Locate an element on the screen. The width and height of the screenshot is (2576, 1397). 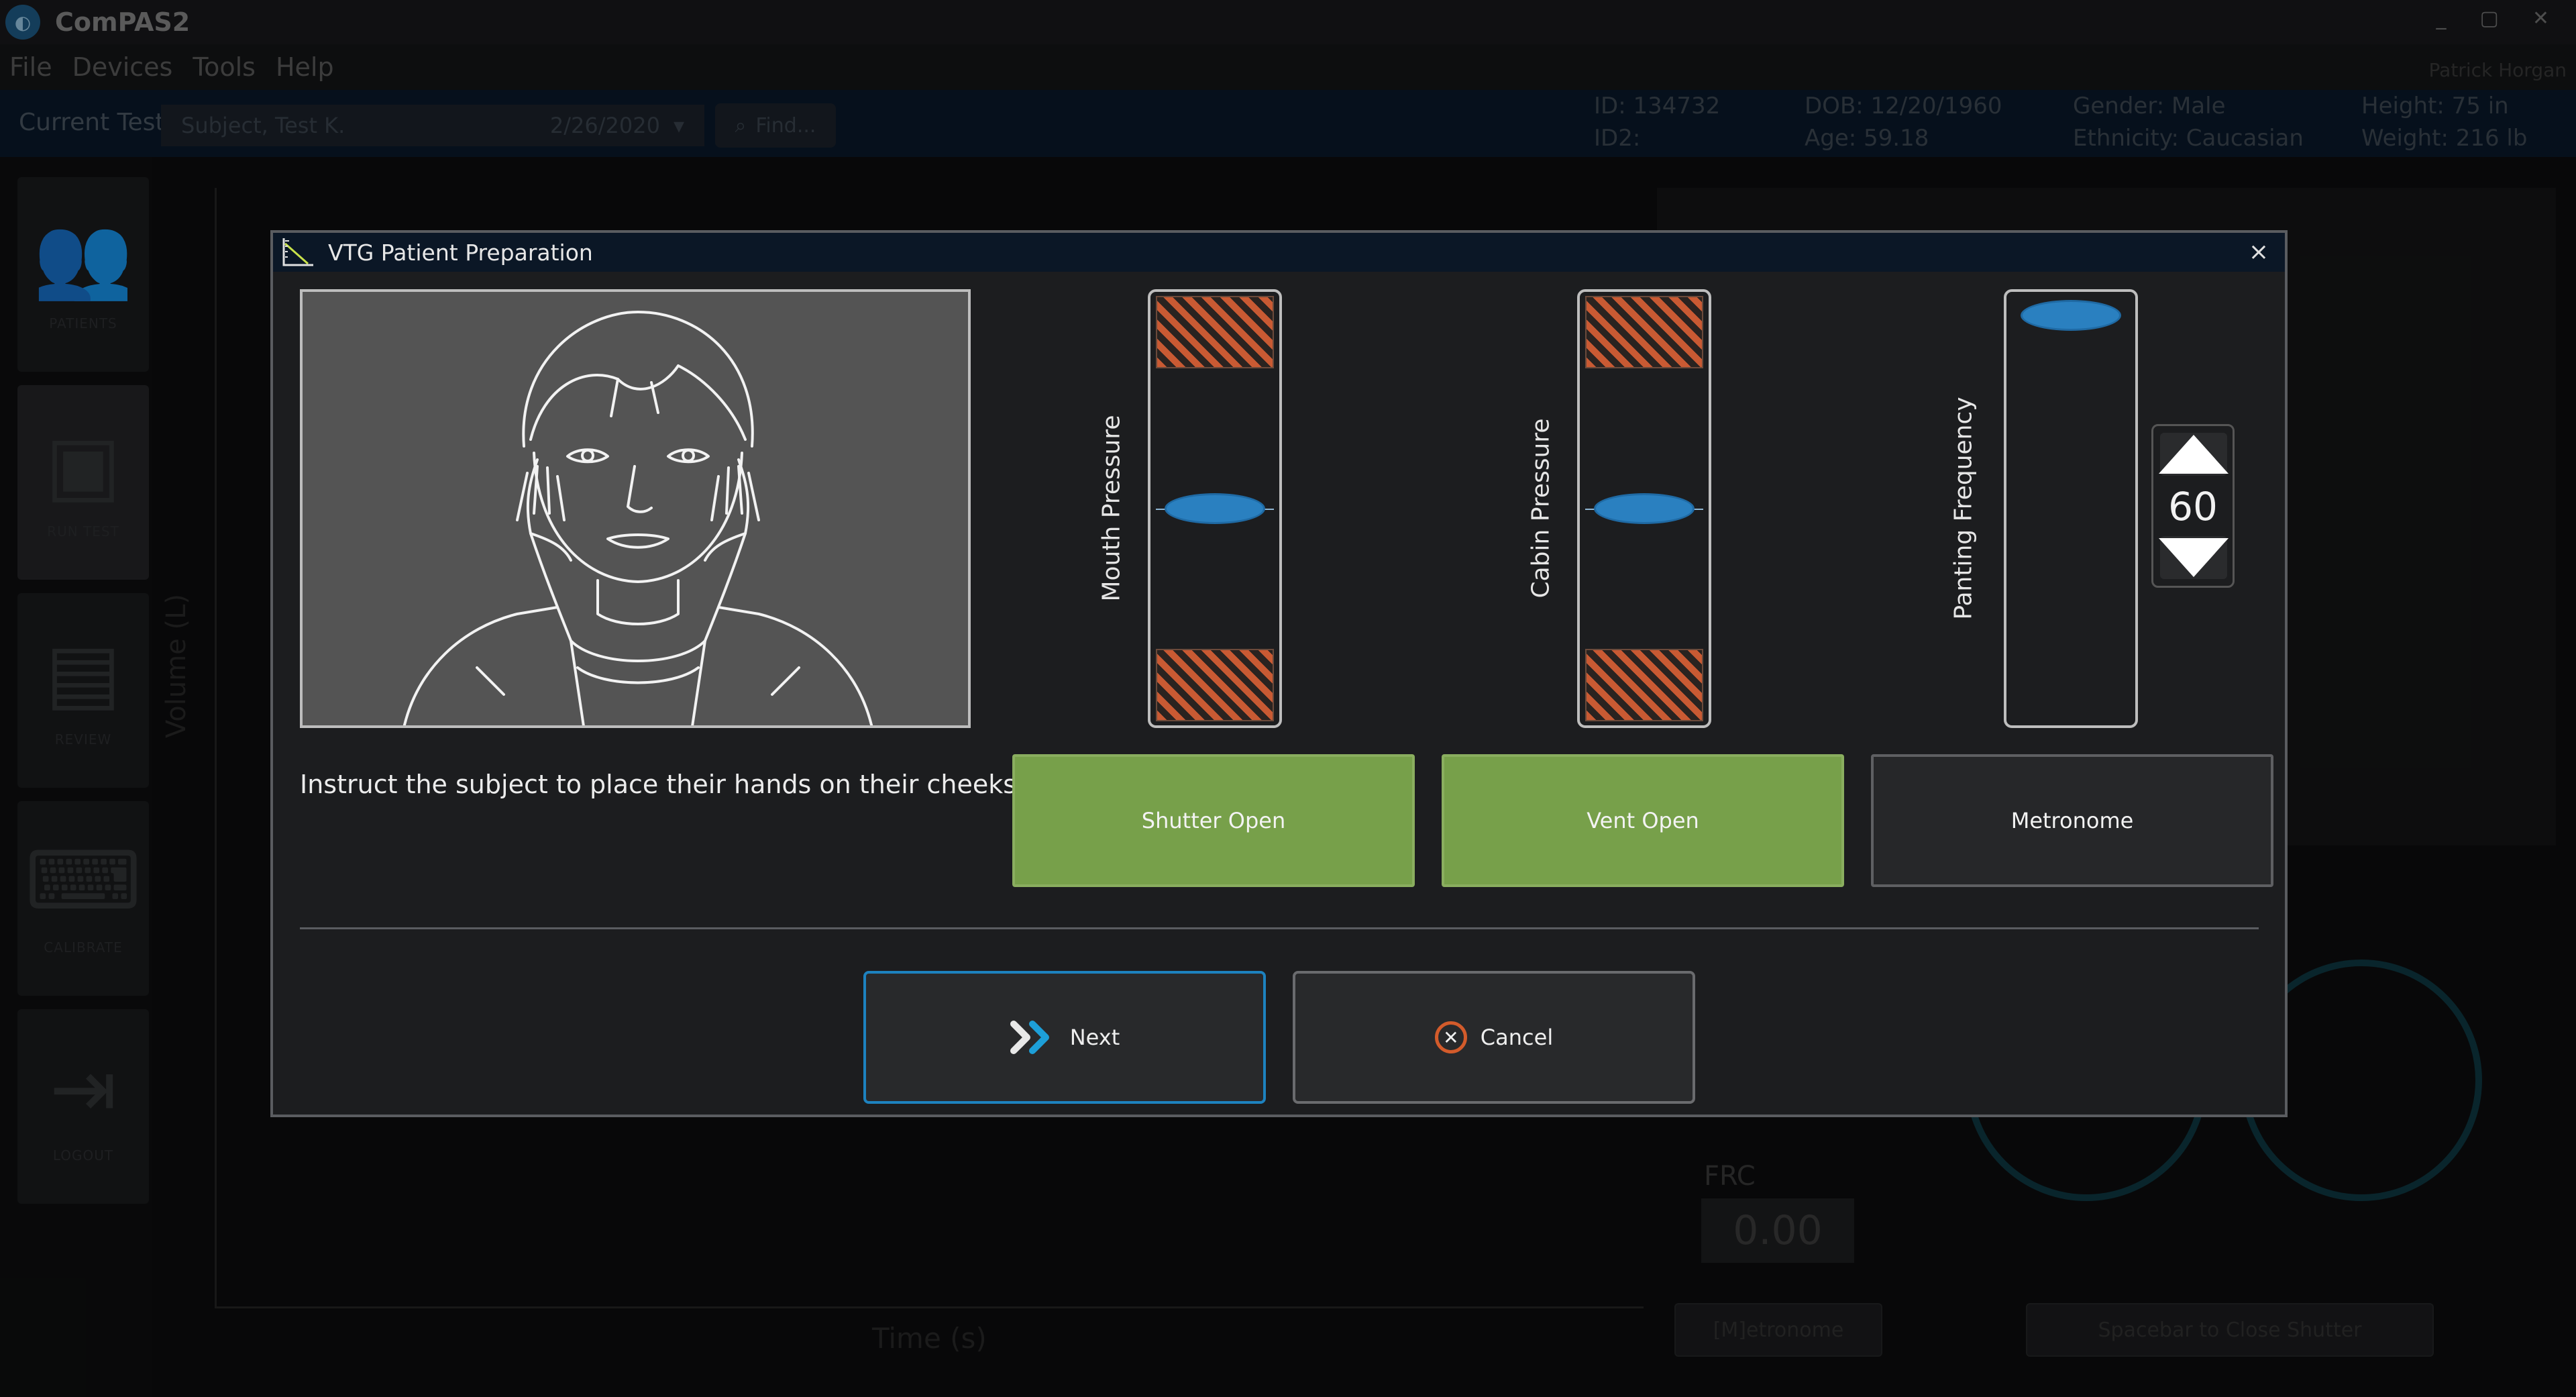
mouth-pressure-high-zone is located at coordinates (1215, 332).